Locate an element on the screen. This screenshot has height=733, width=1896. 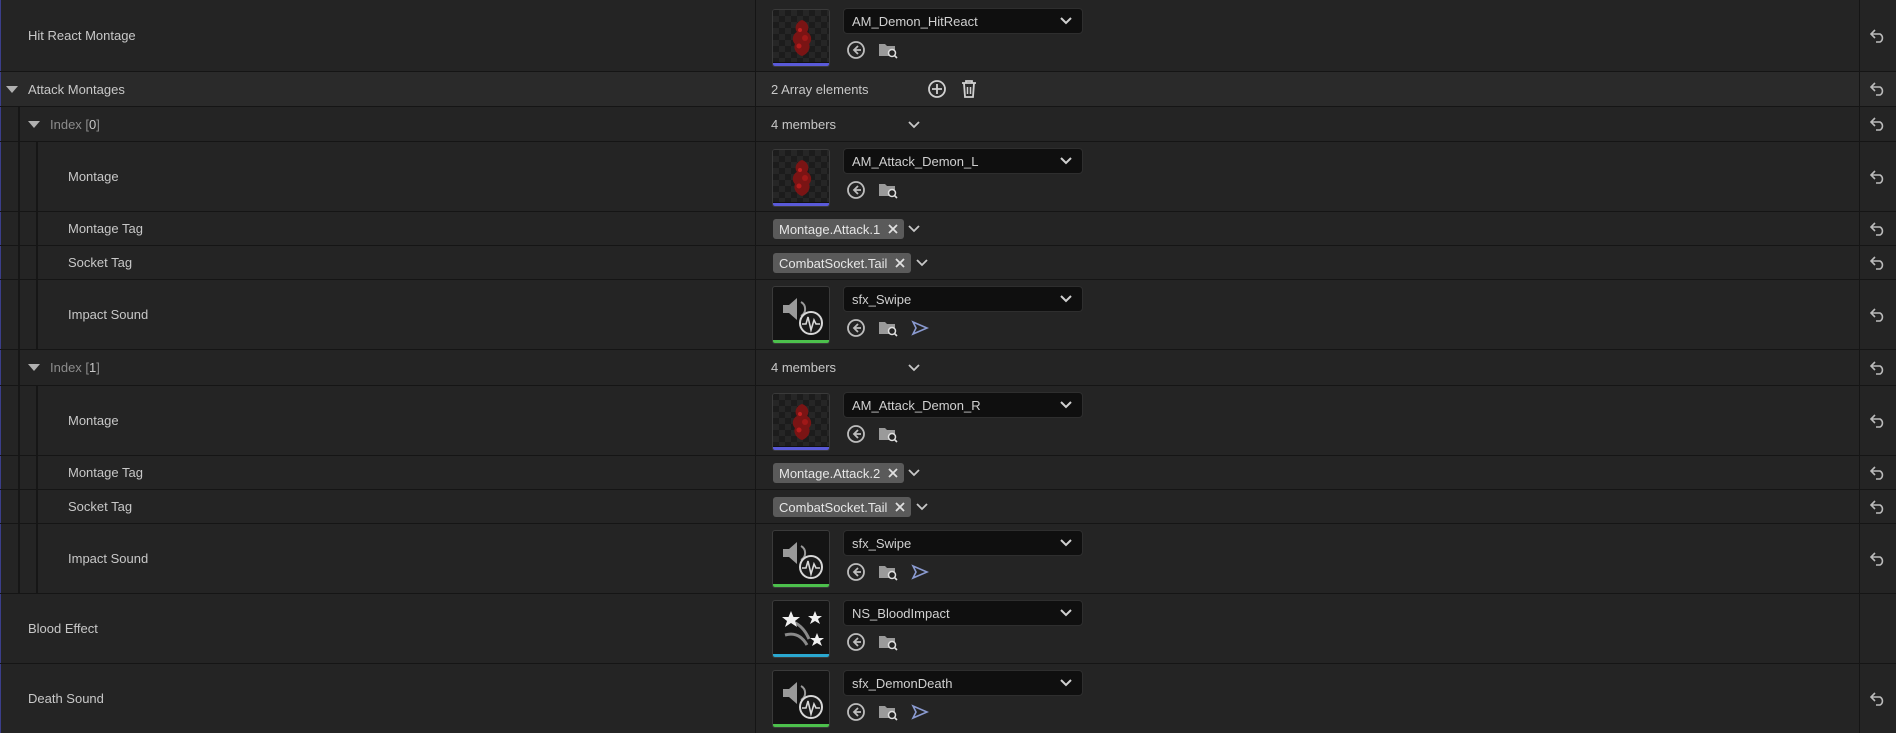
asset-picker-combo: sfx_DemonDeath is located at coordinates (963, 683).